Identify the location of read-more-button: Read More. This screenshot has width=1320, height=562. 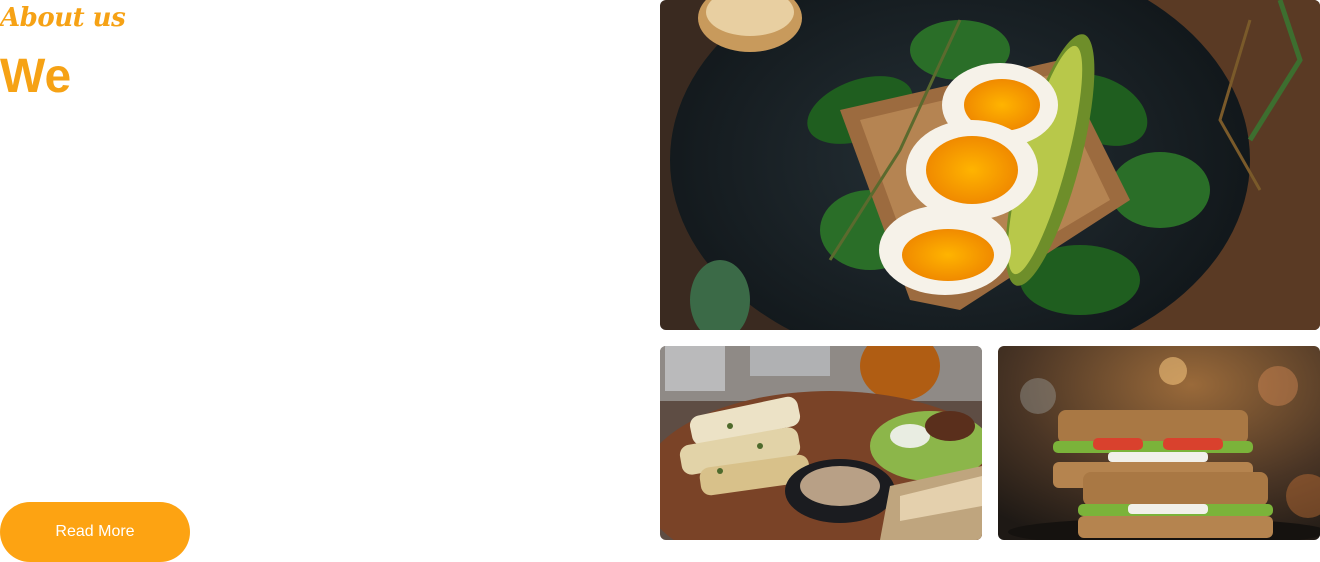
(95, 532).